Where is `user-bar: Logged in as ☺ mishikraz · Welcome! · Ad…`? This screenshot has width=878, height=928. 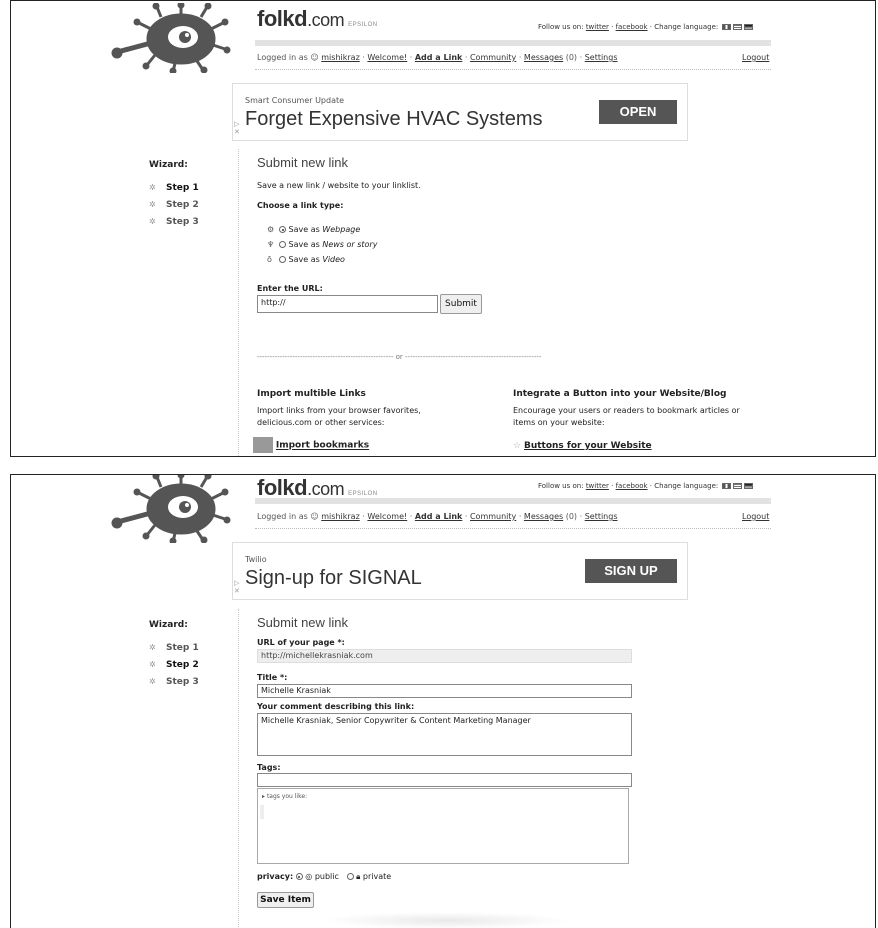
user-bar: Logged in as ☺ mishikraz · Welcome! · Ad… is located at coordinates (437, 516).